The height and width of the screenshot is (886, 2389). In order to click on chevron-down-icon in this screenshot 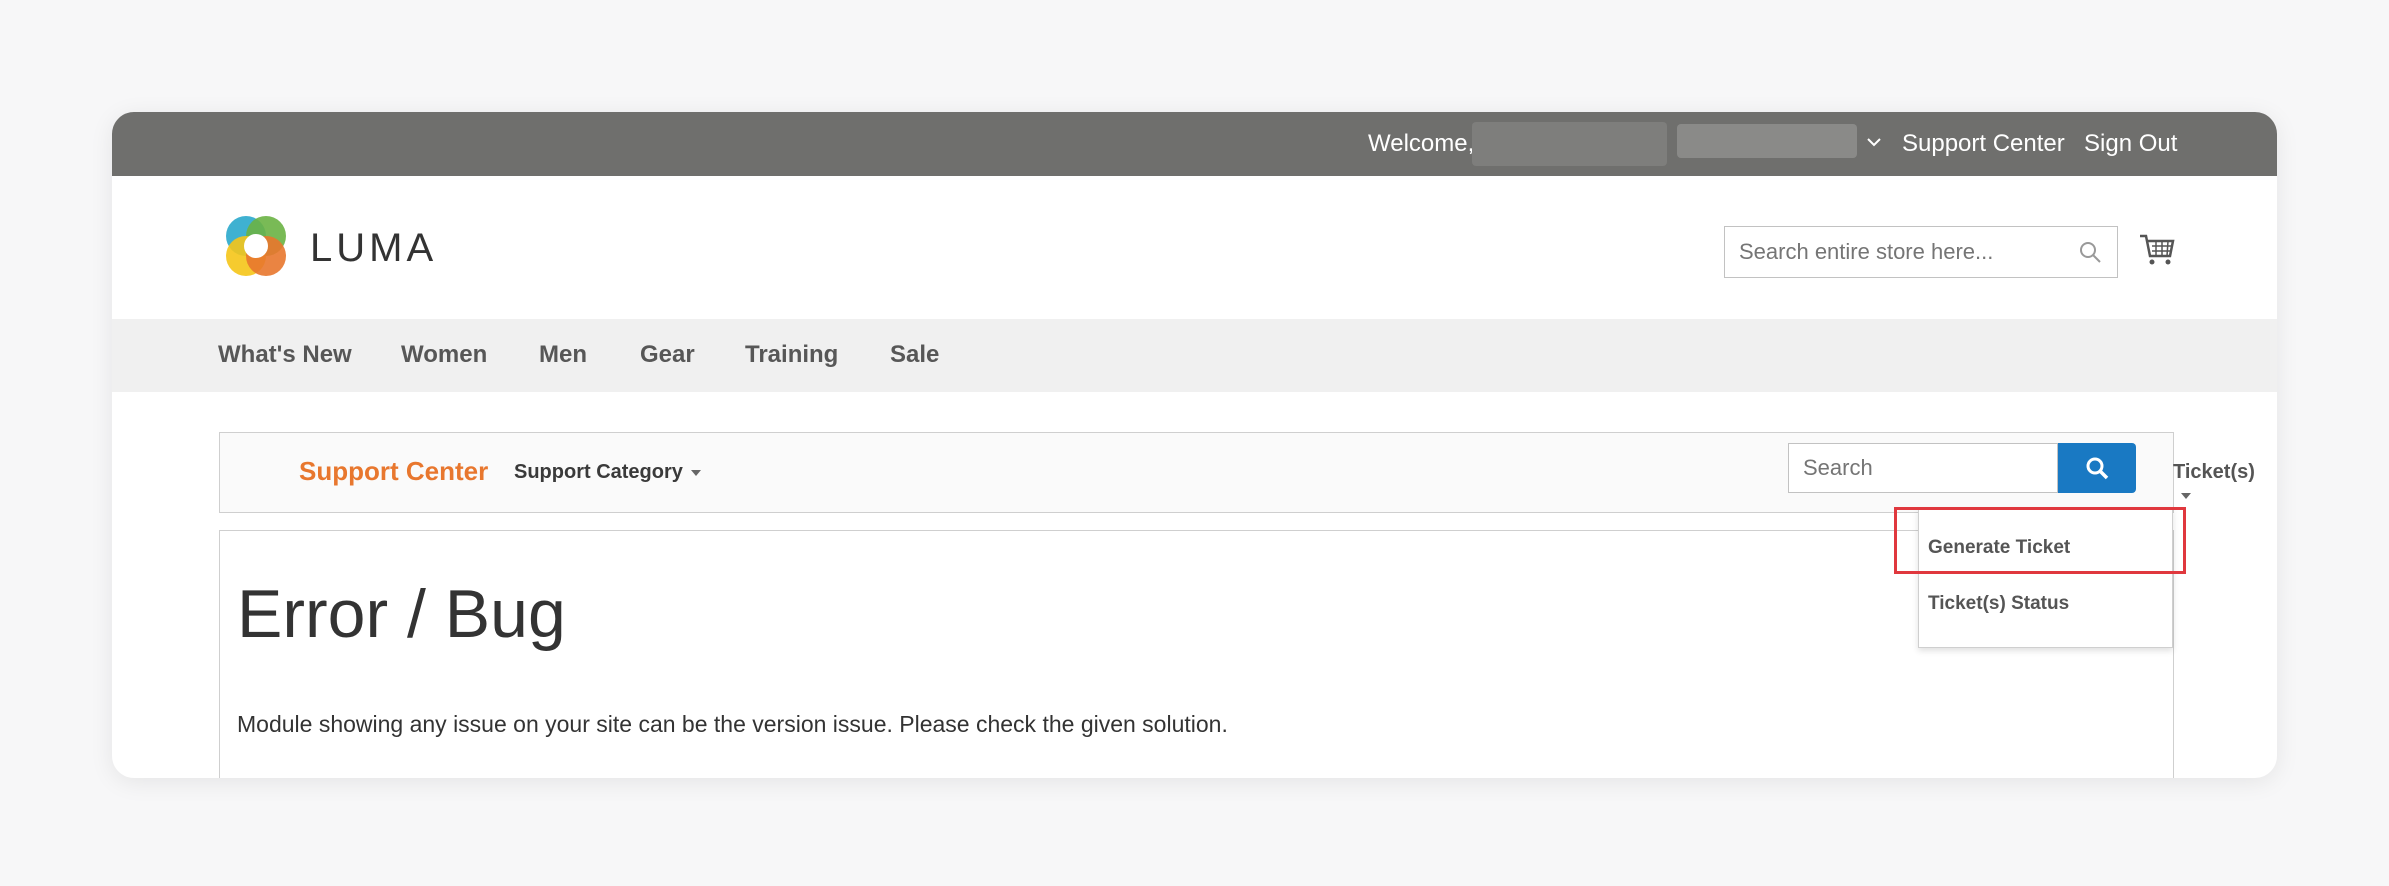, I will do `click(1874, 142)`.